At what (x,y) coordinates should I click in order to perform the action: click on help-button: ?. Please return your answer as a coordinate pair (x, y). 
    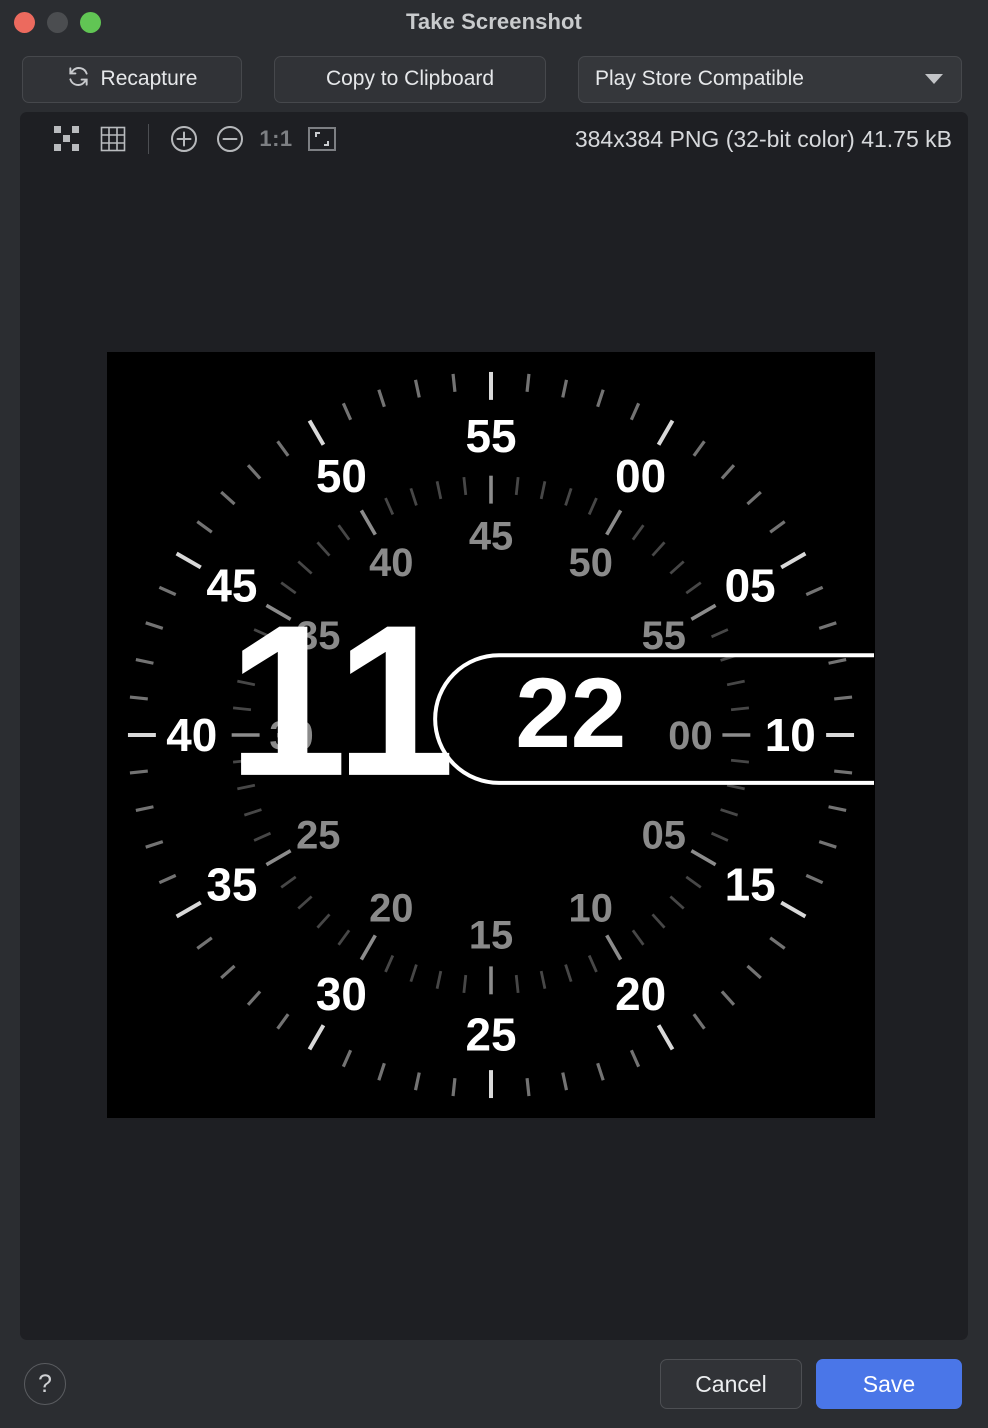
    Looking at the image, I should click on (45, 1384).